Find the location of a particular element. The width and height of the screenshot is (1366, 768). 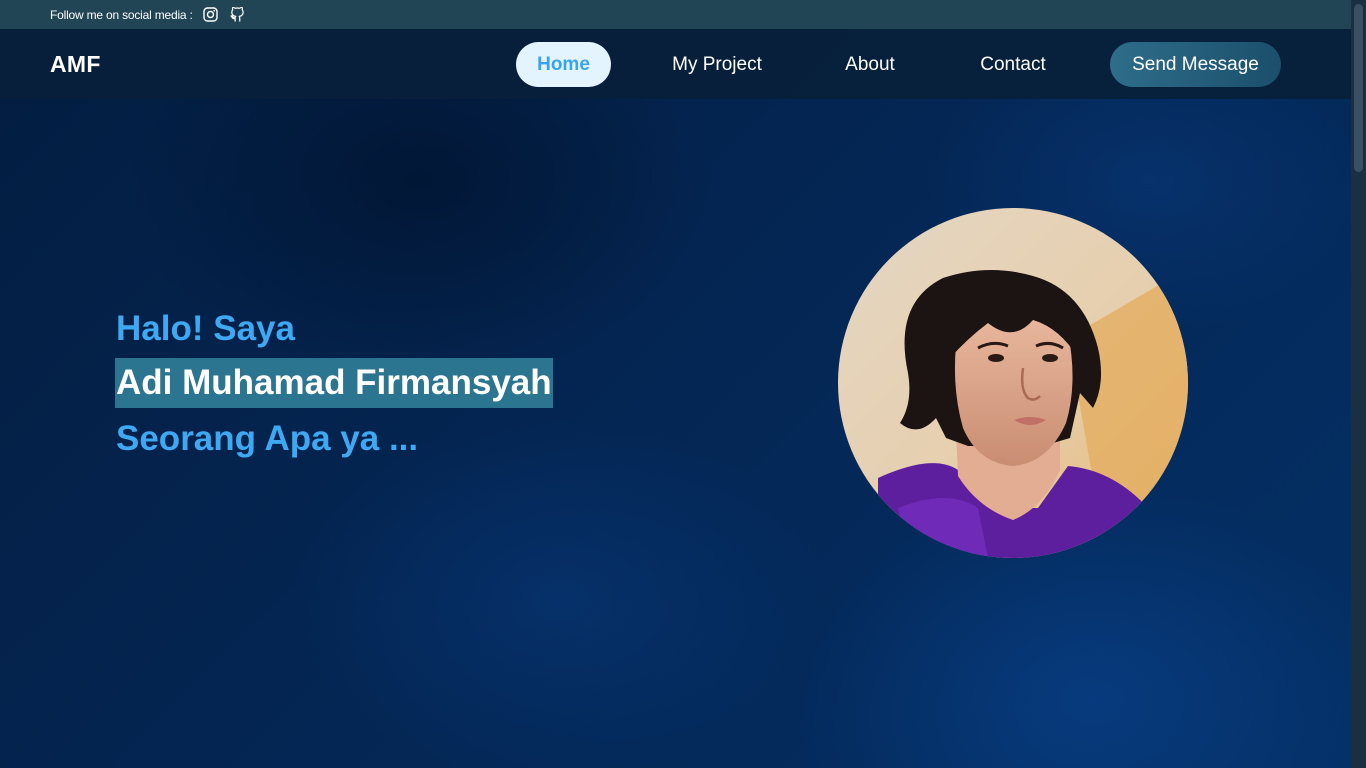

hero-name: Adi Muhamad Firmansyah is located at coordinates (334, 383).